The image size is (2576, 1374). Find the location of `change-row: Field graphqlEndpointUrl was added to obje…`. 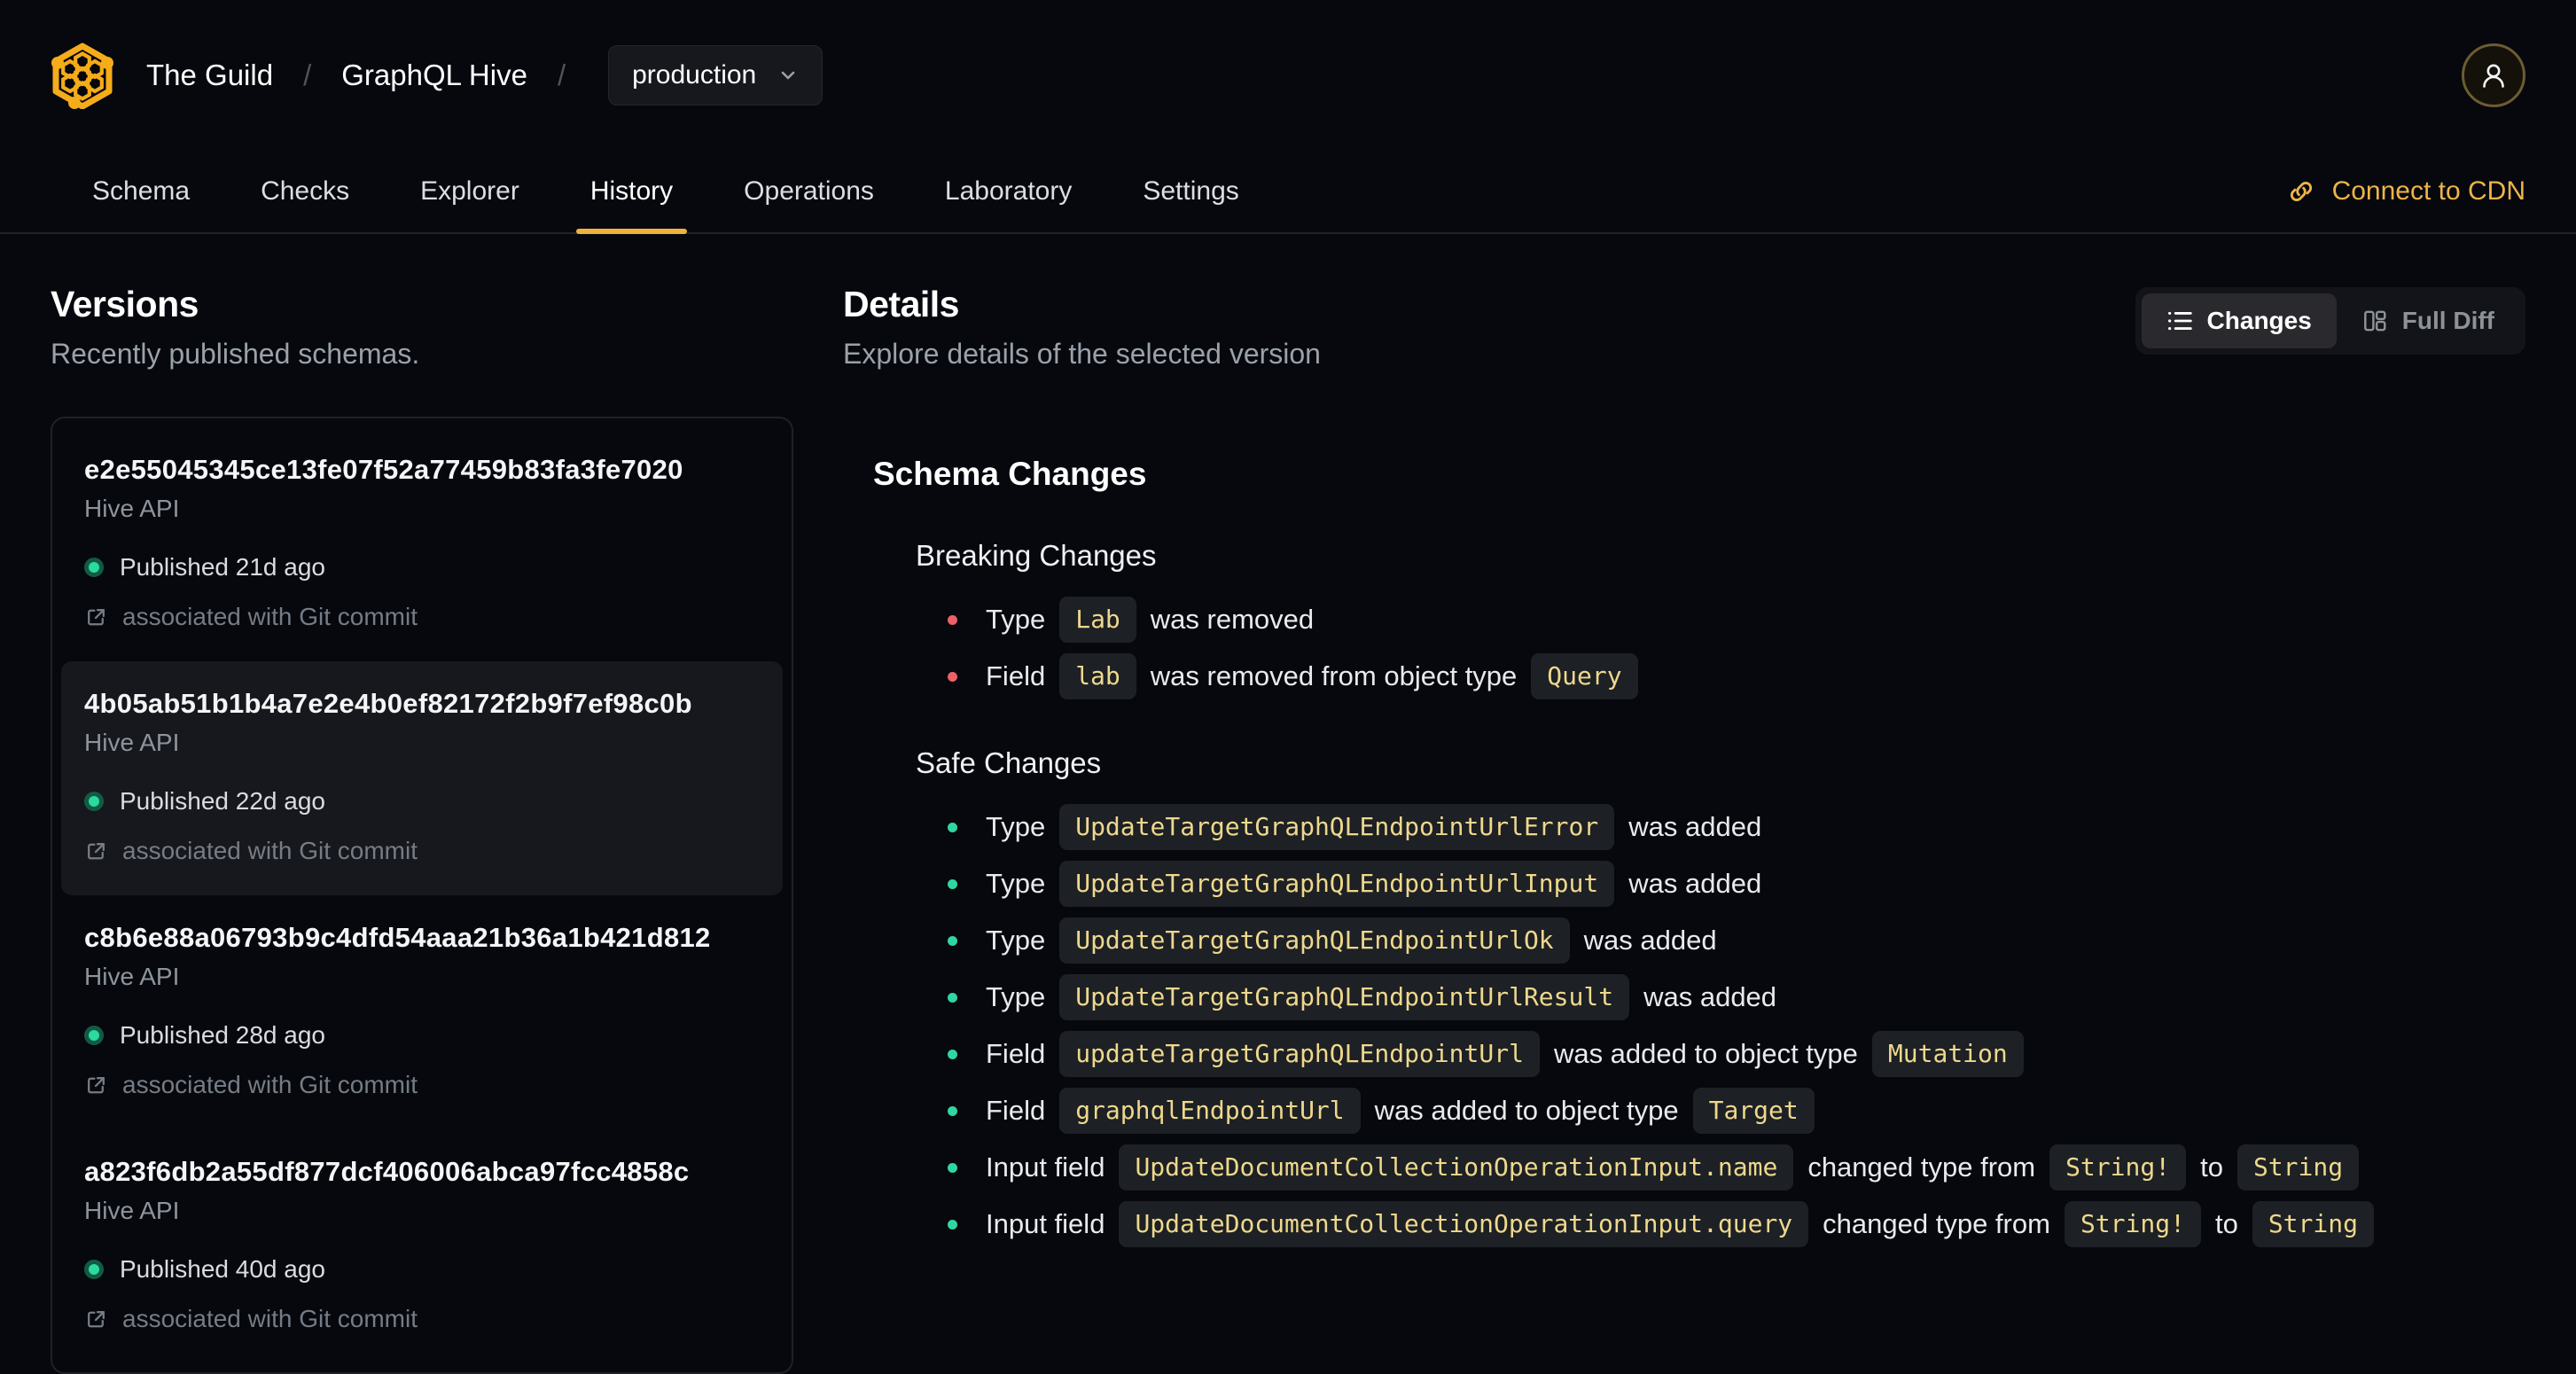

change-row: Field graphqlEndpointUrl was added to obje… is located at coordinates (1736, 1111).